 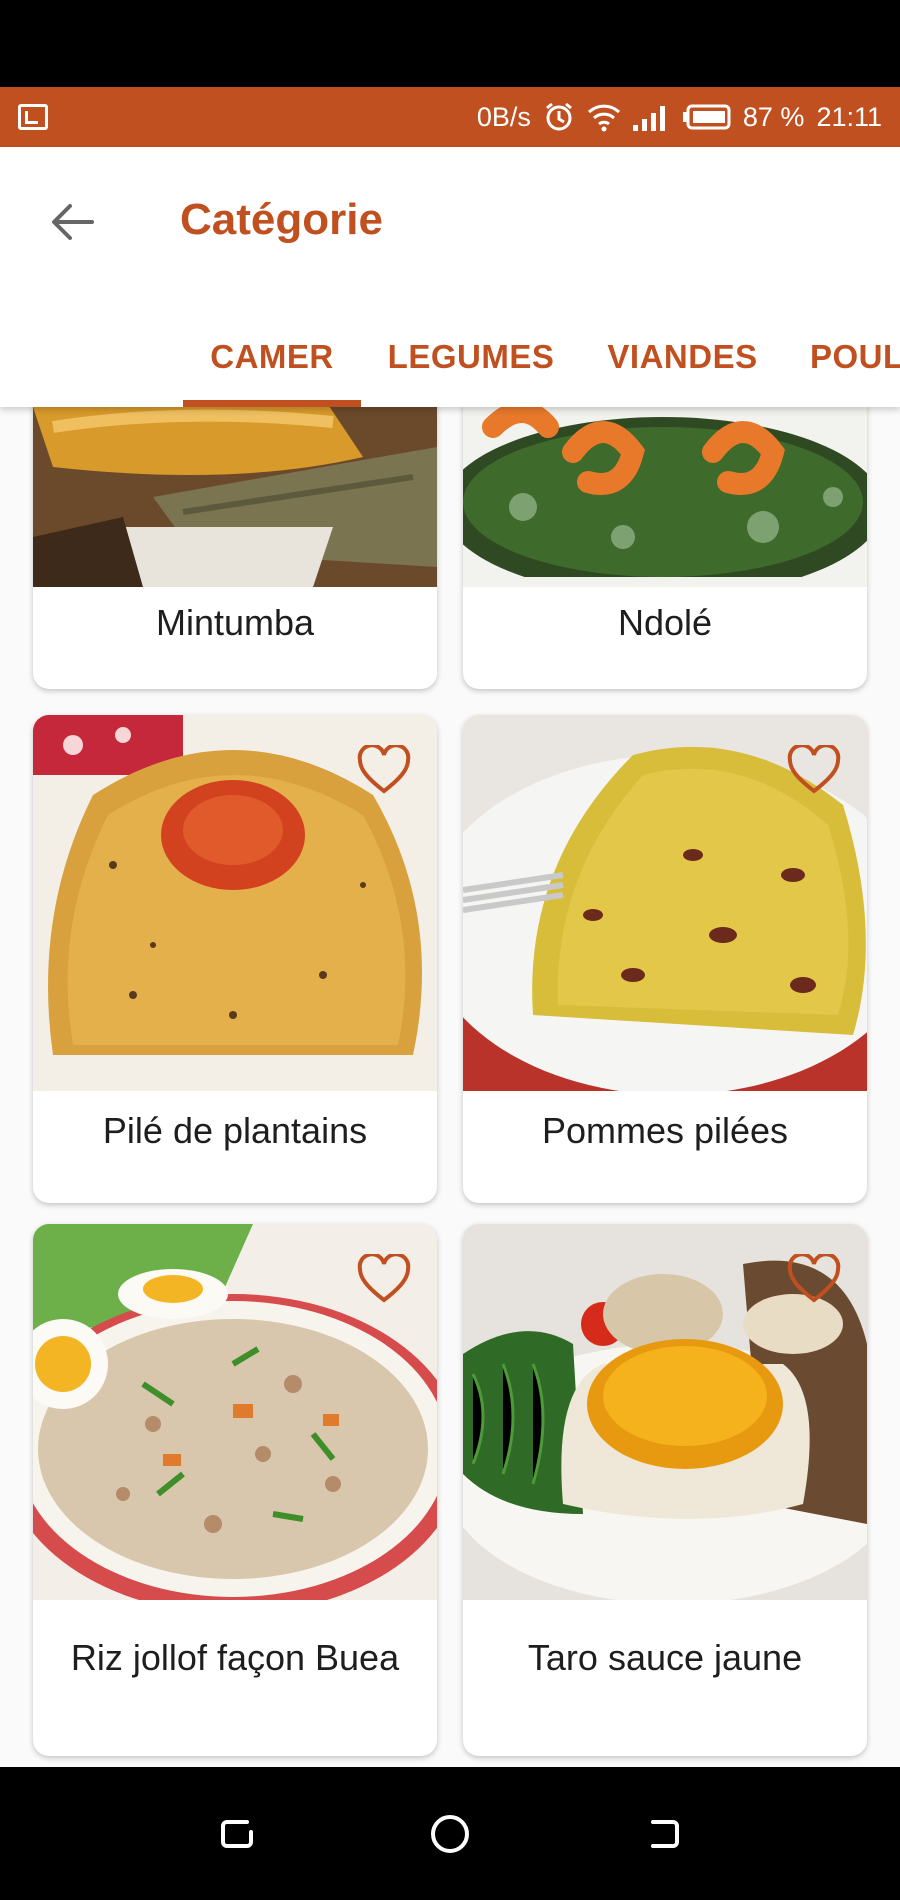 What do you see at coordinates (665, 622) in the screenshot?
I see `recipe-name: Ndolé` at bounding box center [665, 622].